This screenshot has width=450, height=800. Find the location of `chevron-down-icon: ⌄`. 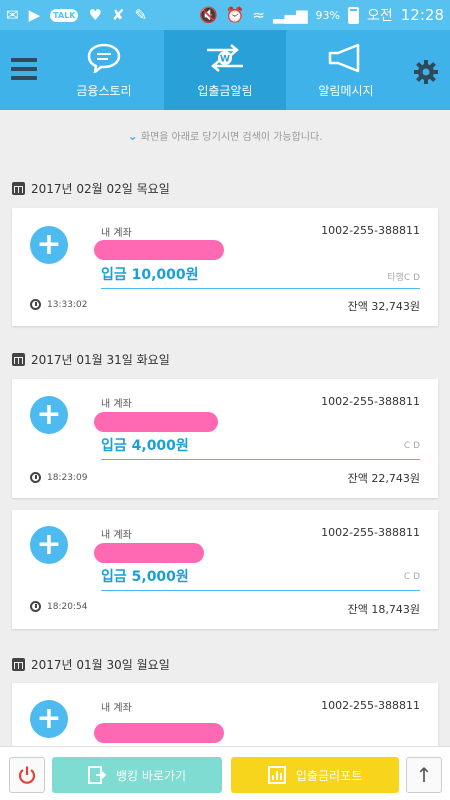

chevron-down-icon: ⌄ is located at coordinates (132, 136).